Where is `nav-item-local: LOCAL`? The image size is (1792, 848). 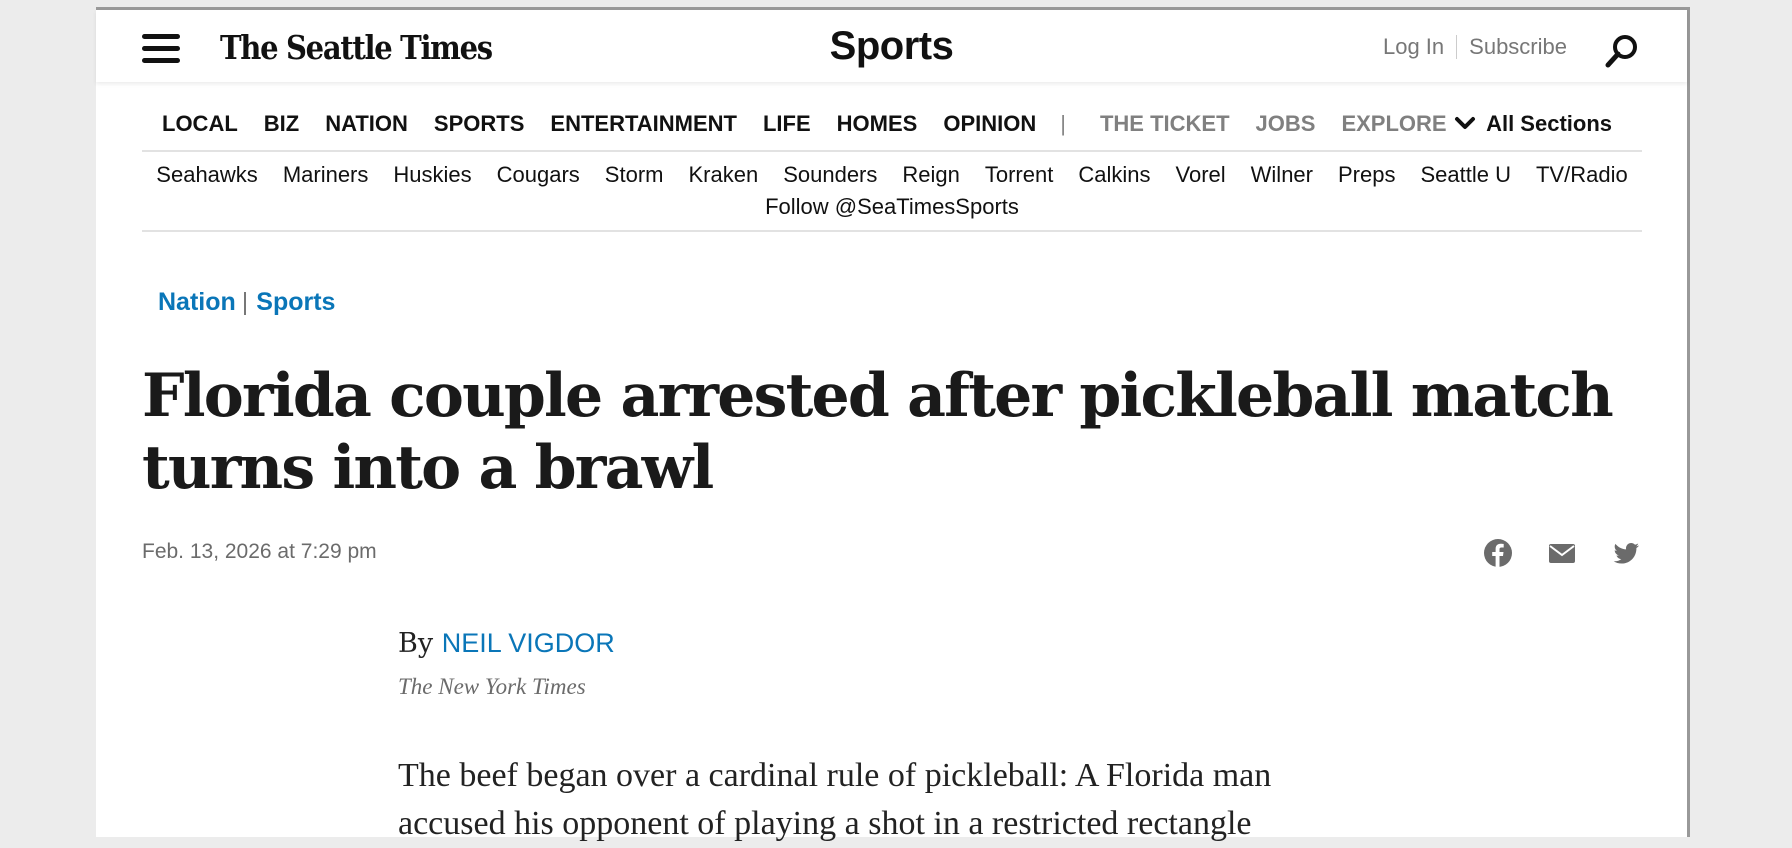
nav-item-local: LOCAL is located at coordinates (200, 124).